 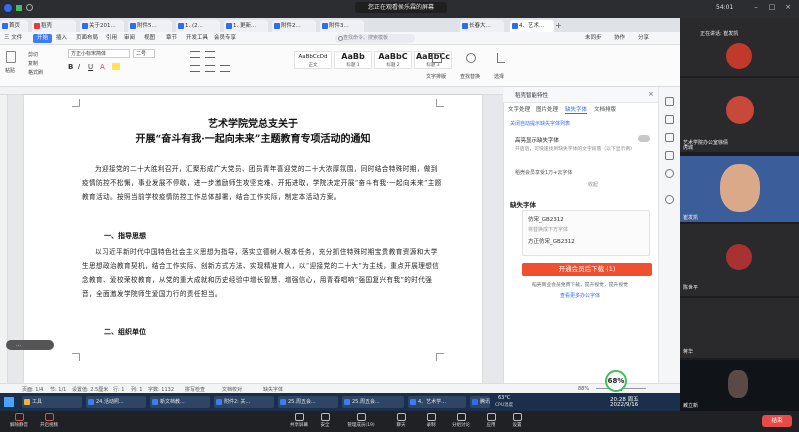 What do you see at coordinates (225, 38) in the screenshot?
I see `menu-item: 会员专享` at bounding box center [225, 38].